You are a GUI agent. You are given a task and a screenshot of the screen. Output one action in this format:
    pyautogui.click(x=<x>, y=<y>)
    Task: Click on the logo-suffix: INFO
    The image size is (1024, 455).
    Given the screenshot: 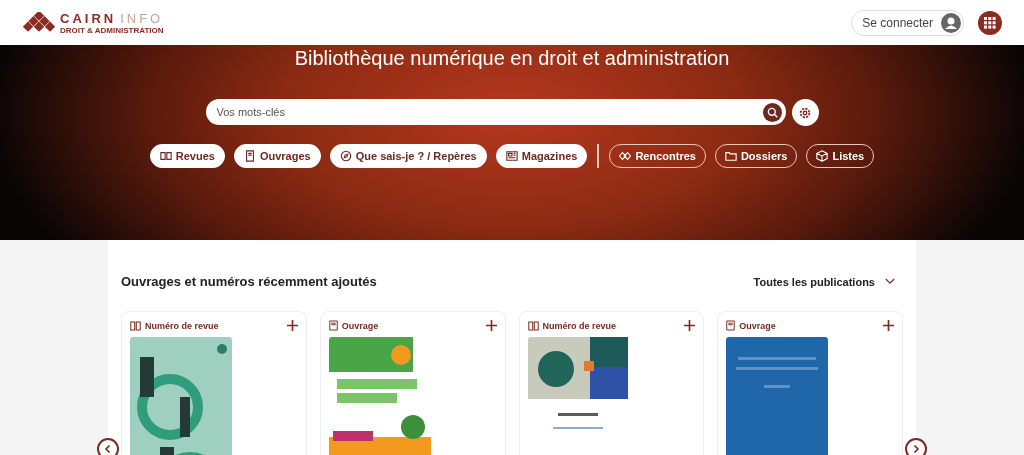 What is the action you would take?
    pyautogui.click(x=142, y=18)
    